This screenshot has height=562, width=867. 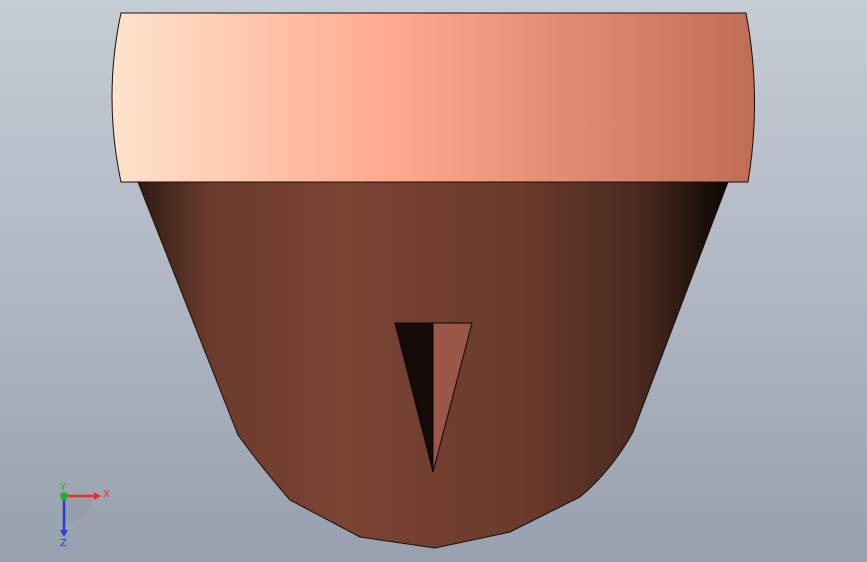 I want to click on x-axis-arrow, so click(x=97, y=496).